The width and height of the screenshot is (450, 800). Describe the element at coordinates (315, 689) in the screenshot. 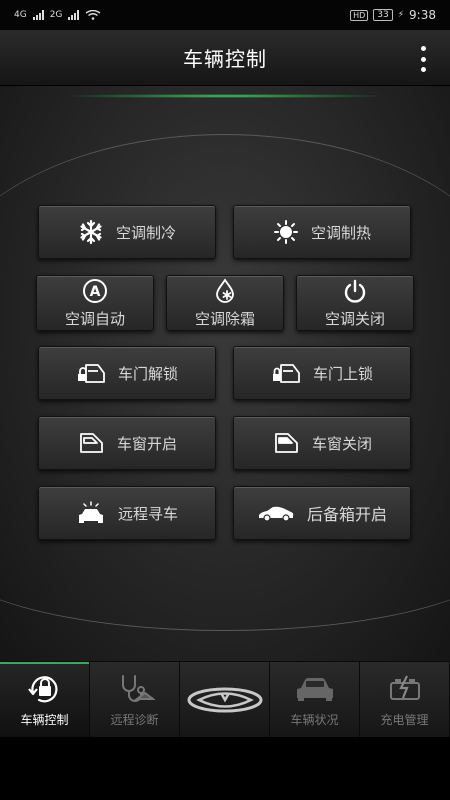

I see `car-front-icon` at that location.